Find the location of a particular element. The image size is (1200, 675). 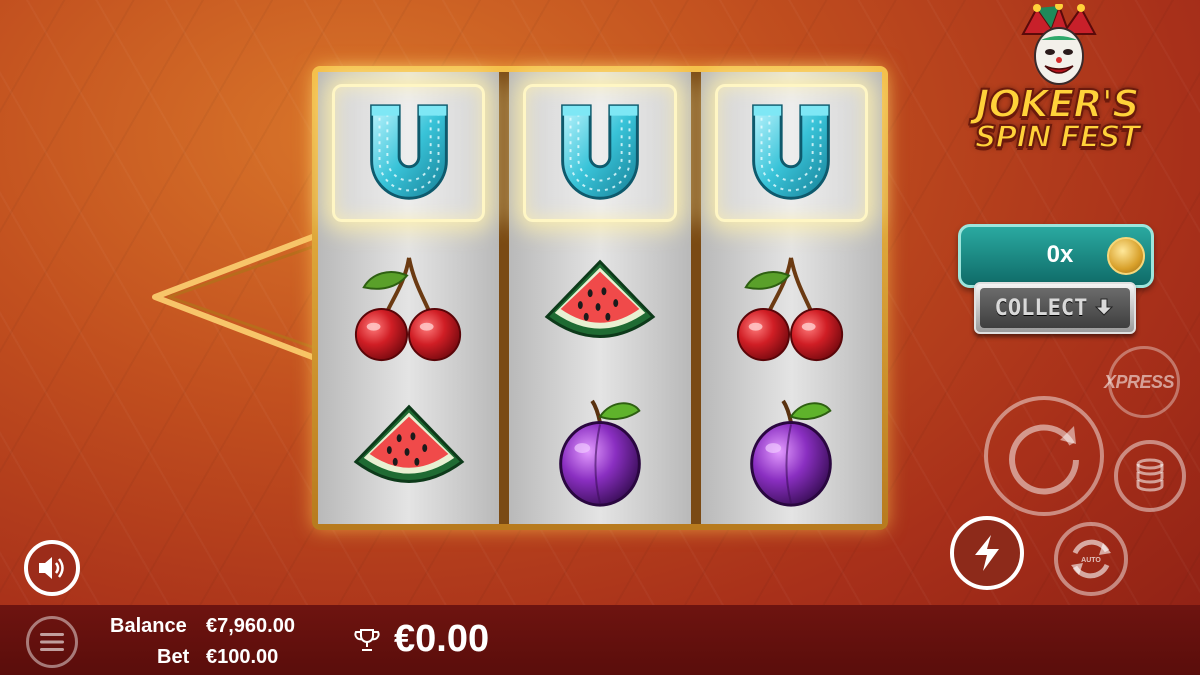

collect-button-face: COLLECT is located at coordinates (1055, 308).